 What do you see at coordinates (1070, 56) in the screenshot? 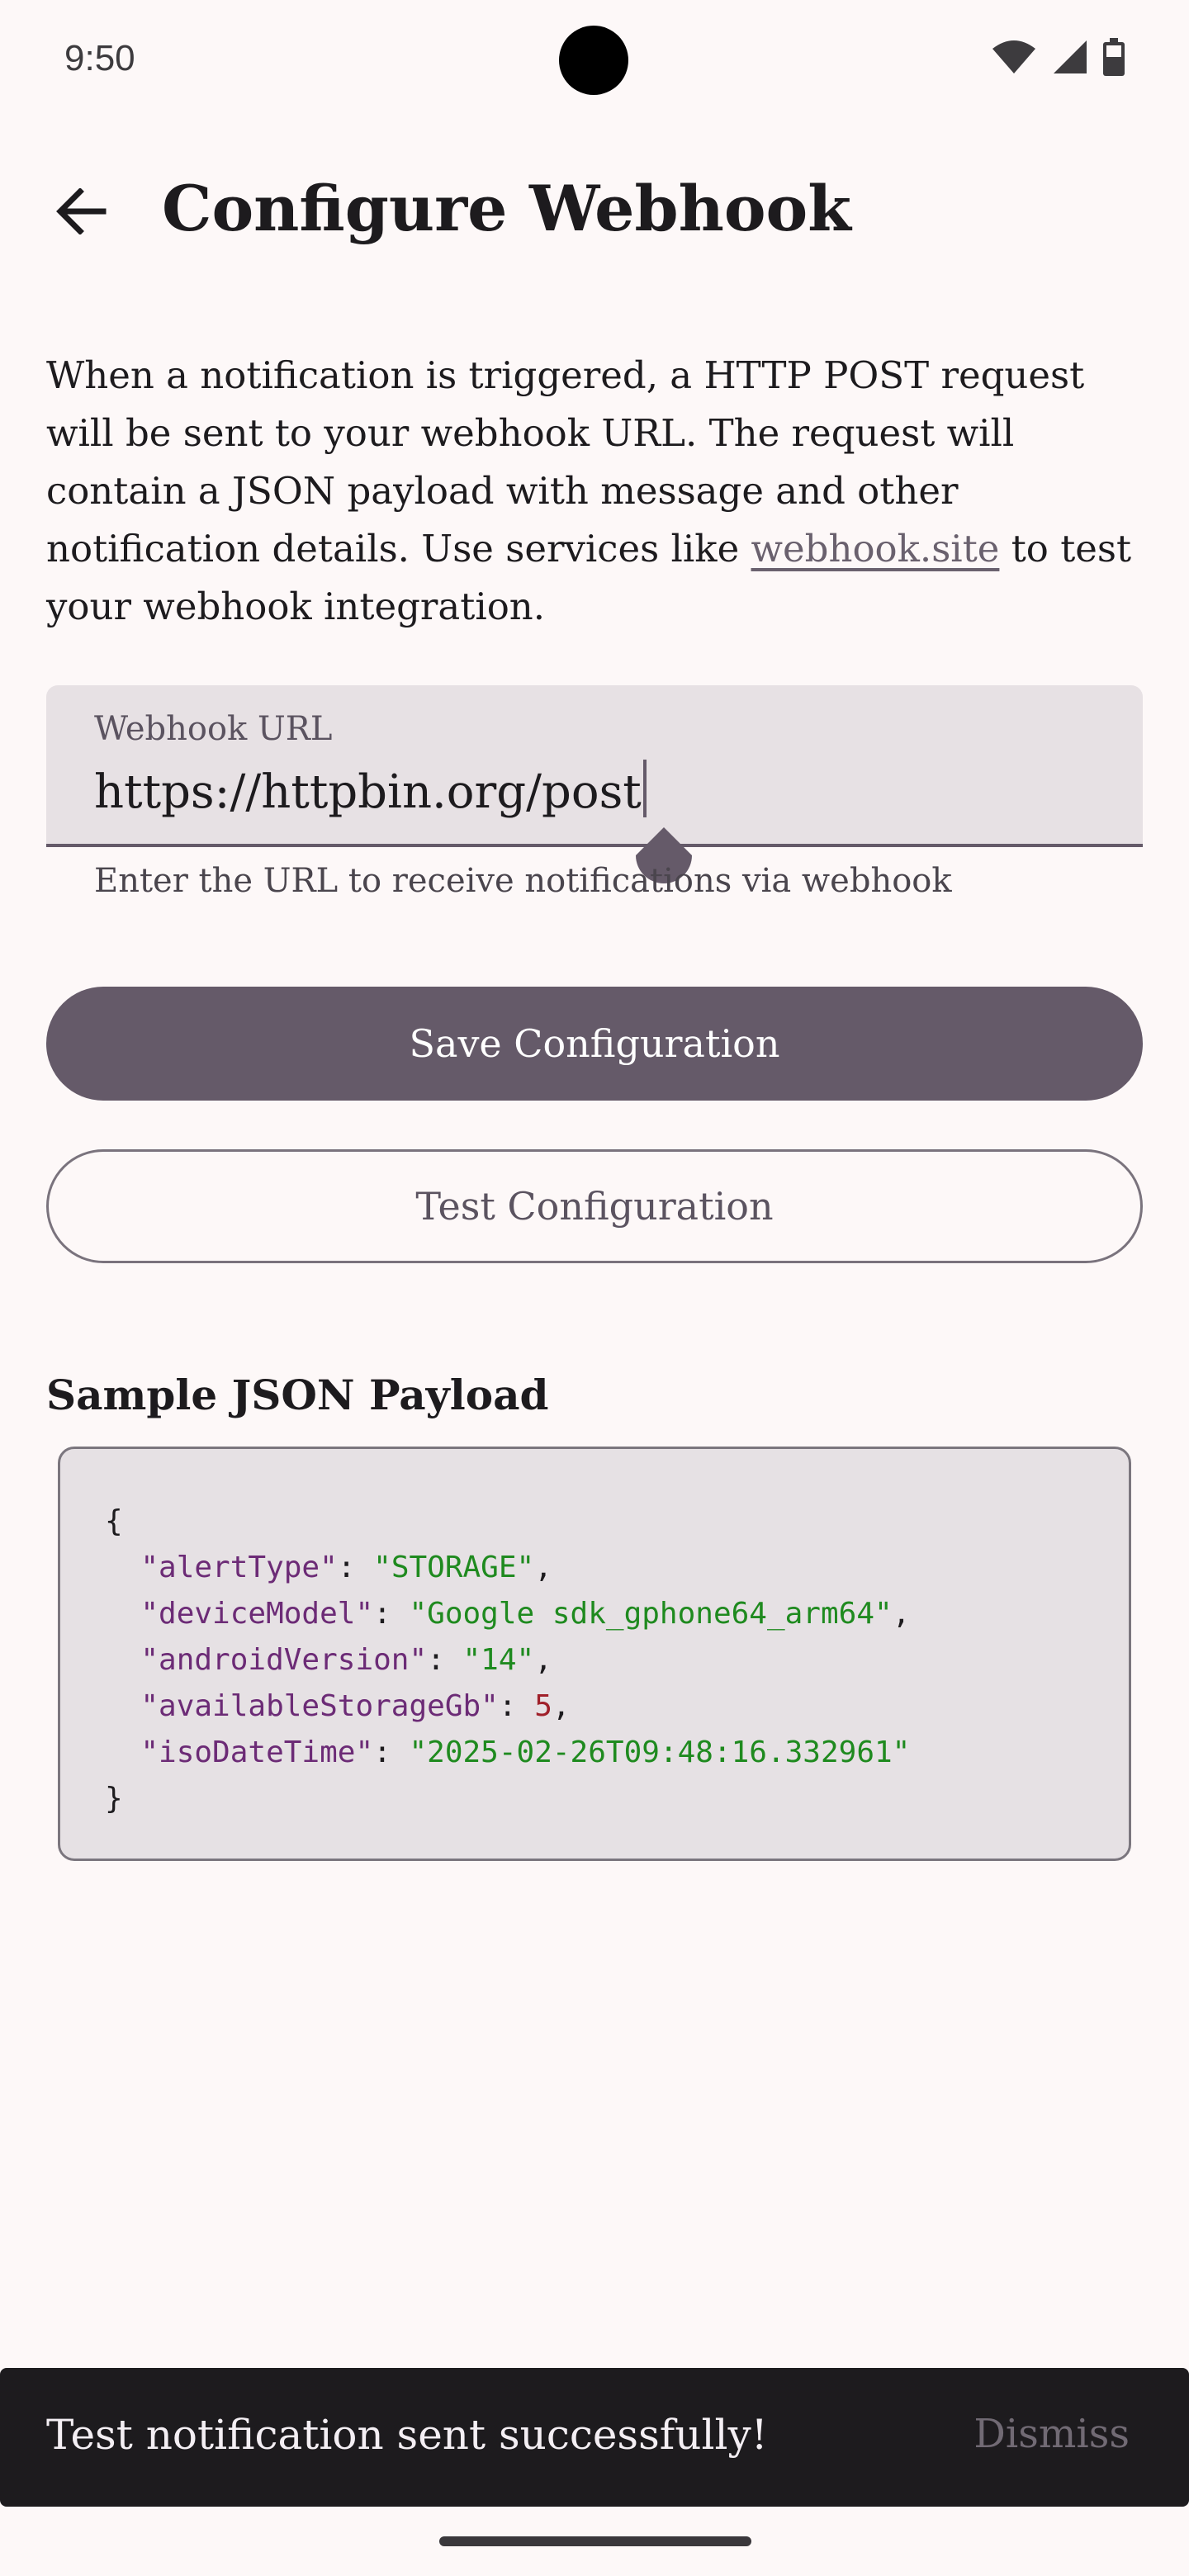
I see `cell-signal-icon` at bounding box center [1070, 56].